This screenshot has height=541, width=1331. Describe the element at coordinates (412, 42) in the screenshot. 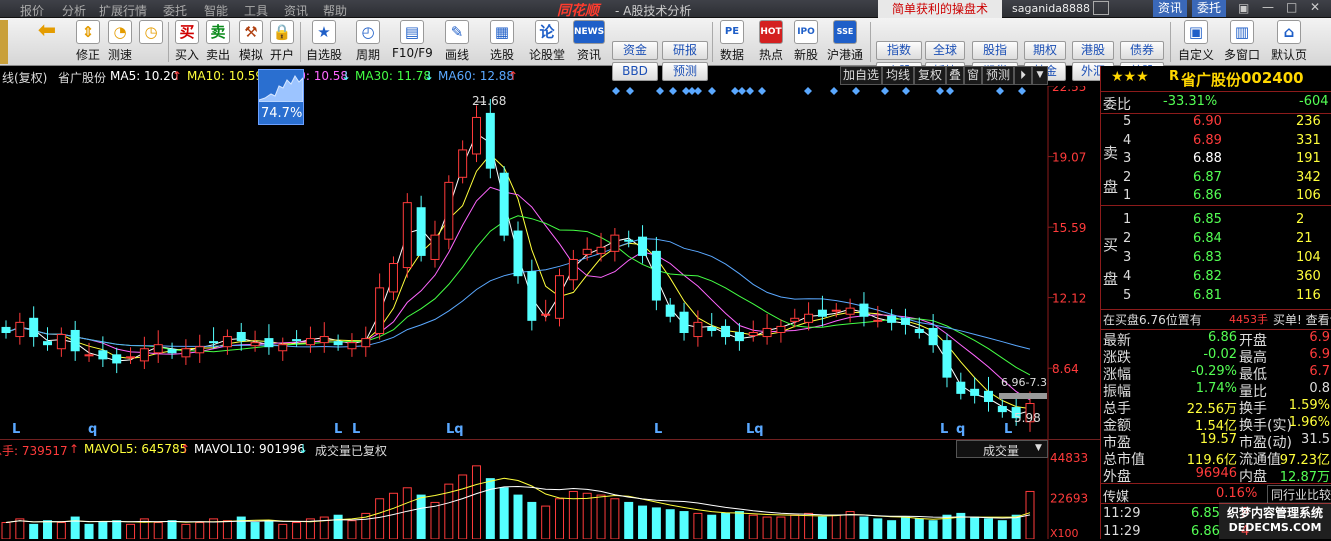

I see `f10-button: ▤ F10/F9` at that location.